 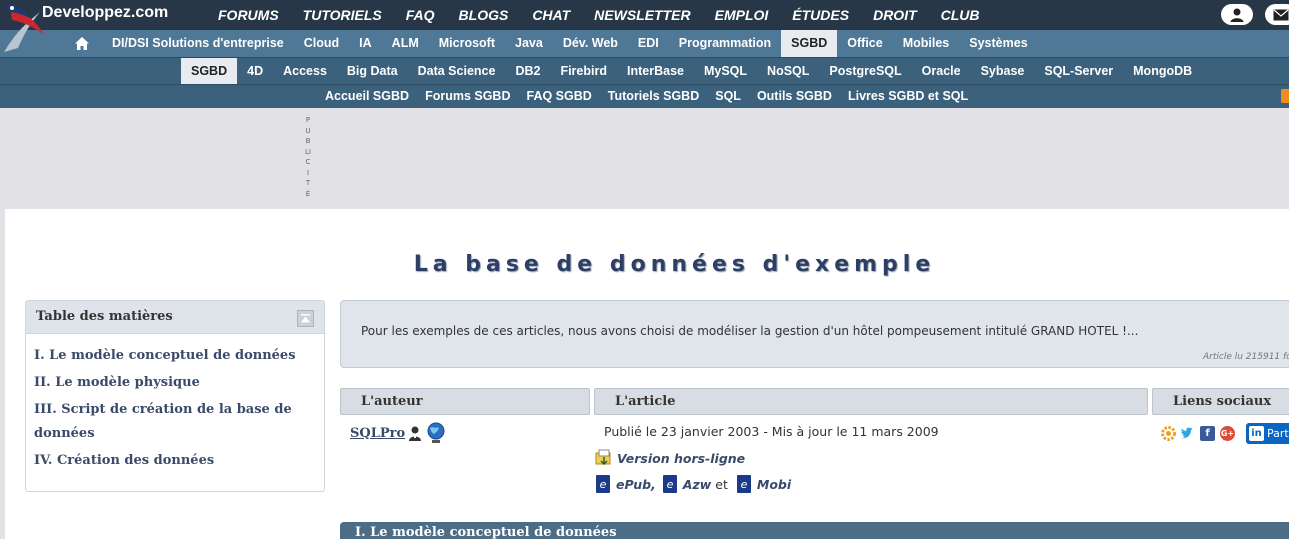 I want to click on nav3-nosql: NoSQL, so click(x=788, y=71).